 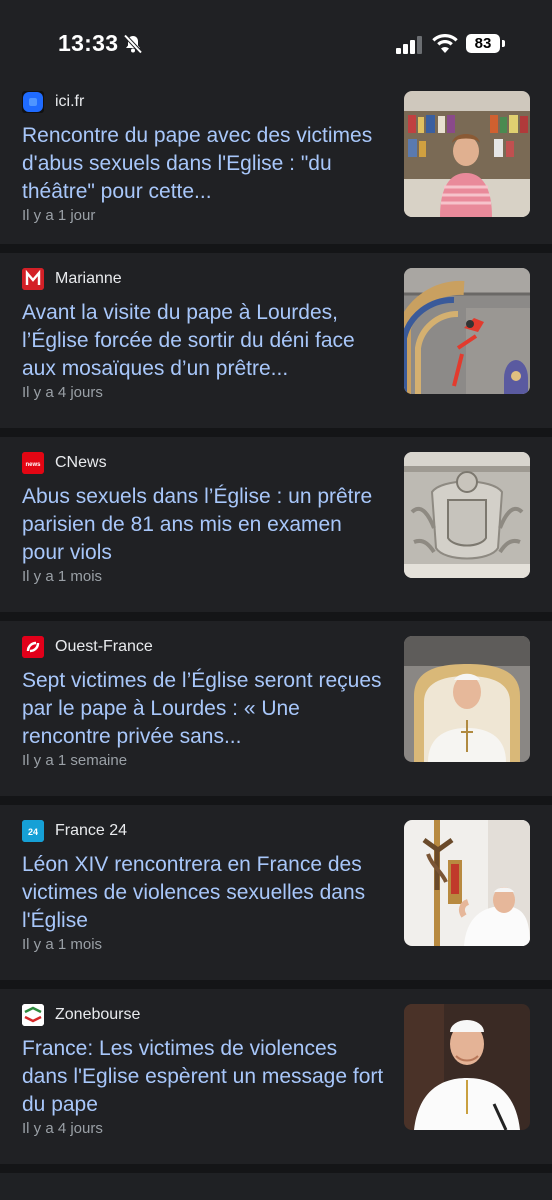 I want to click on cellular-signal-icon, so click(x=410, y=47).